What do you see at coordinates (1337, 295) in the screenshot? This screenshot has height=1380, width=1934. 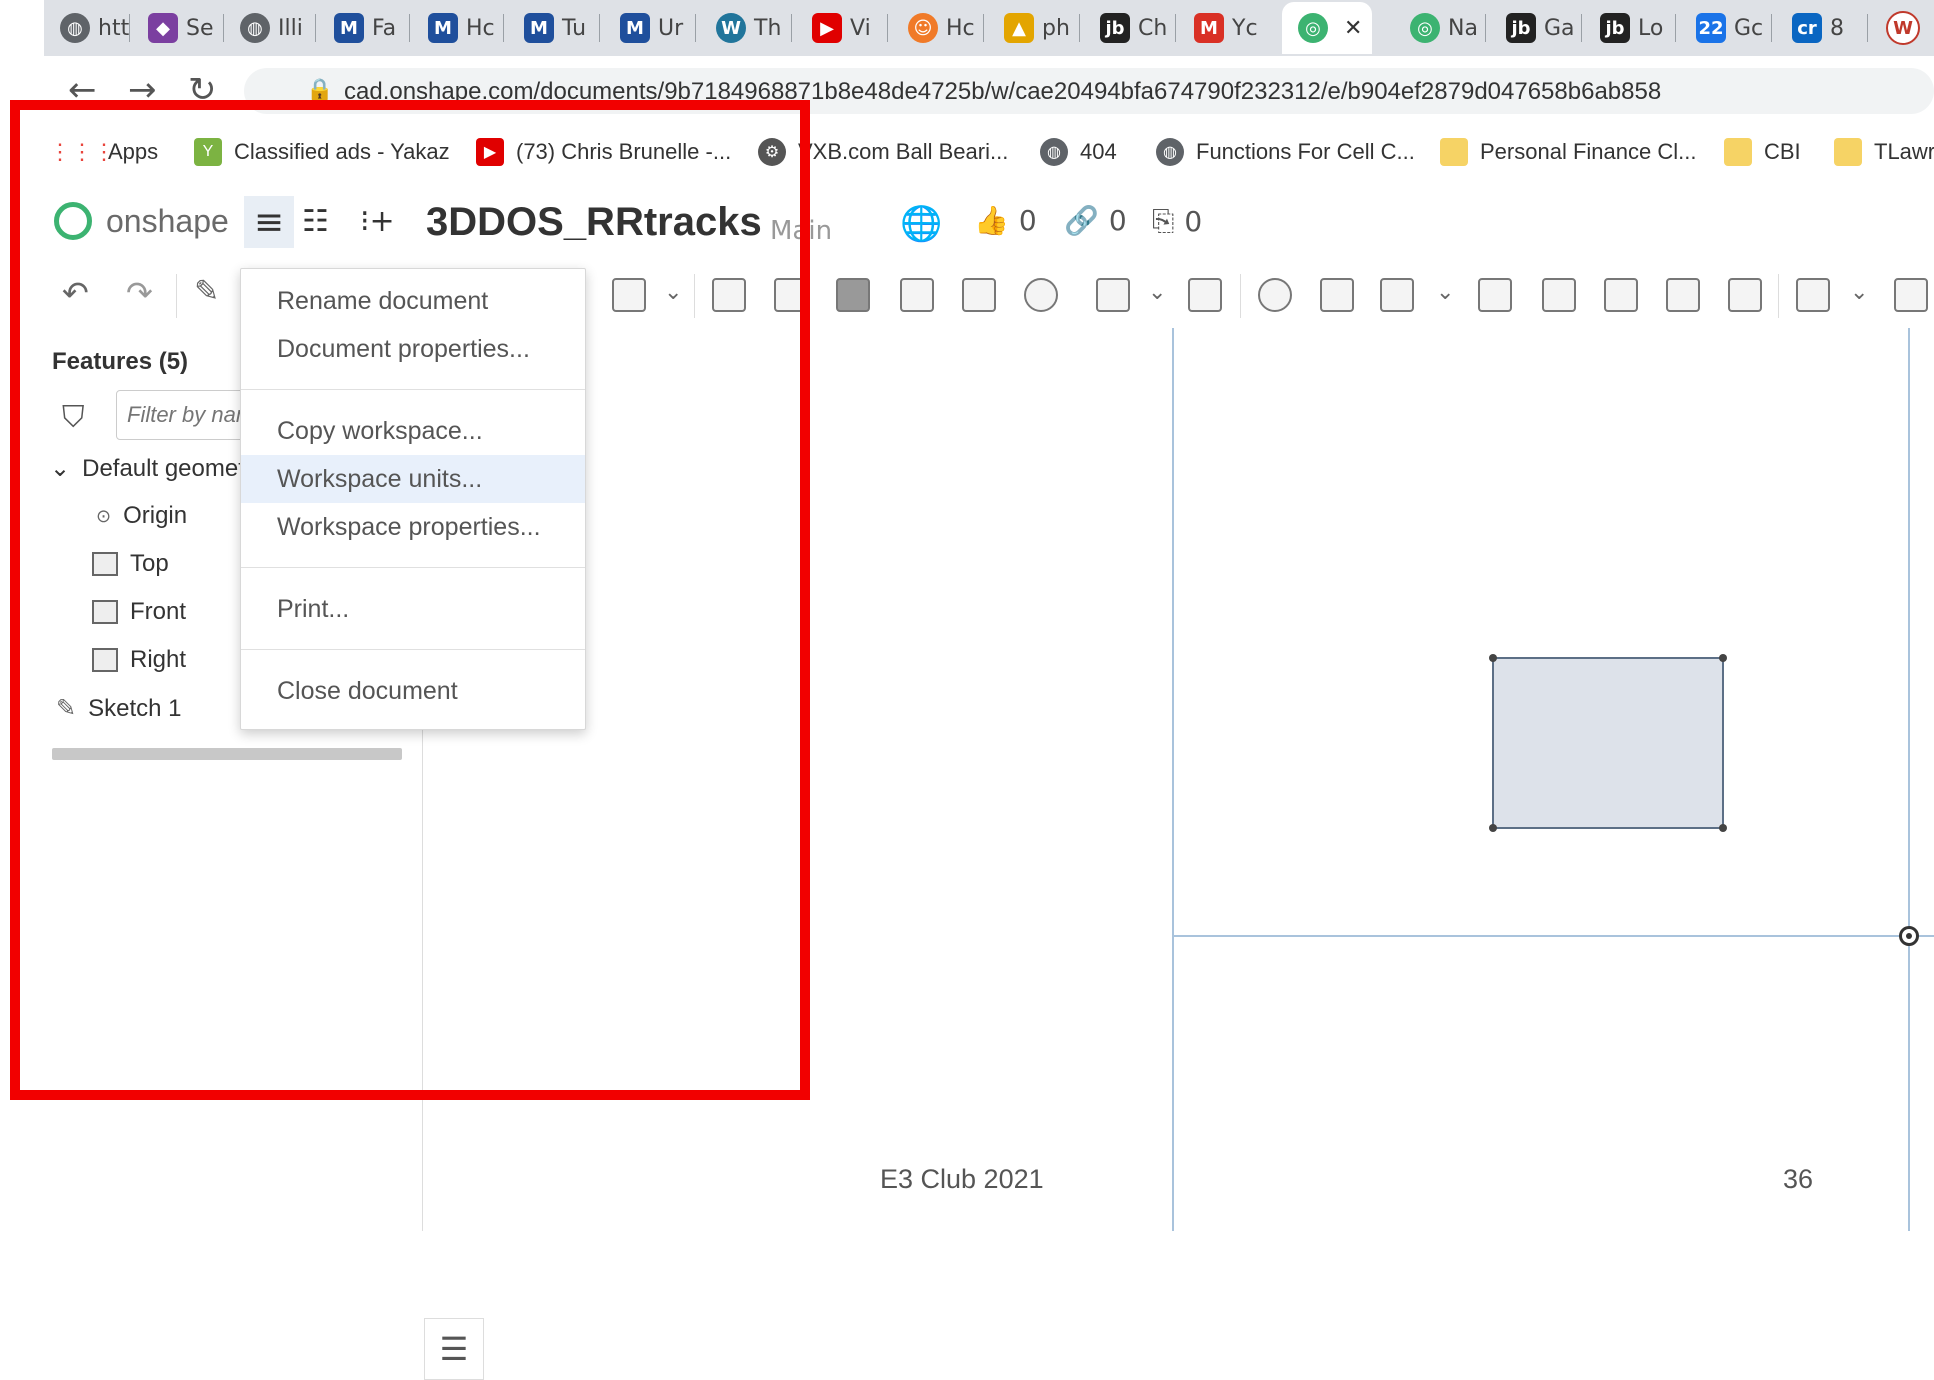 I see `split-icon` at bounding box center [1337, 295].